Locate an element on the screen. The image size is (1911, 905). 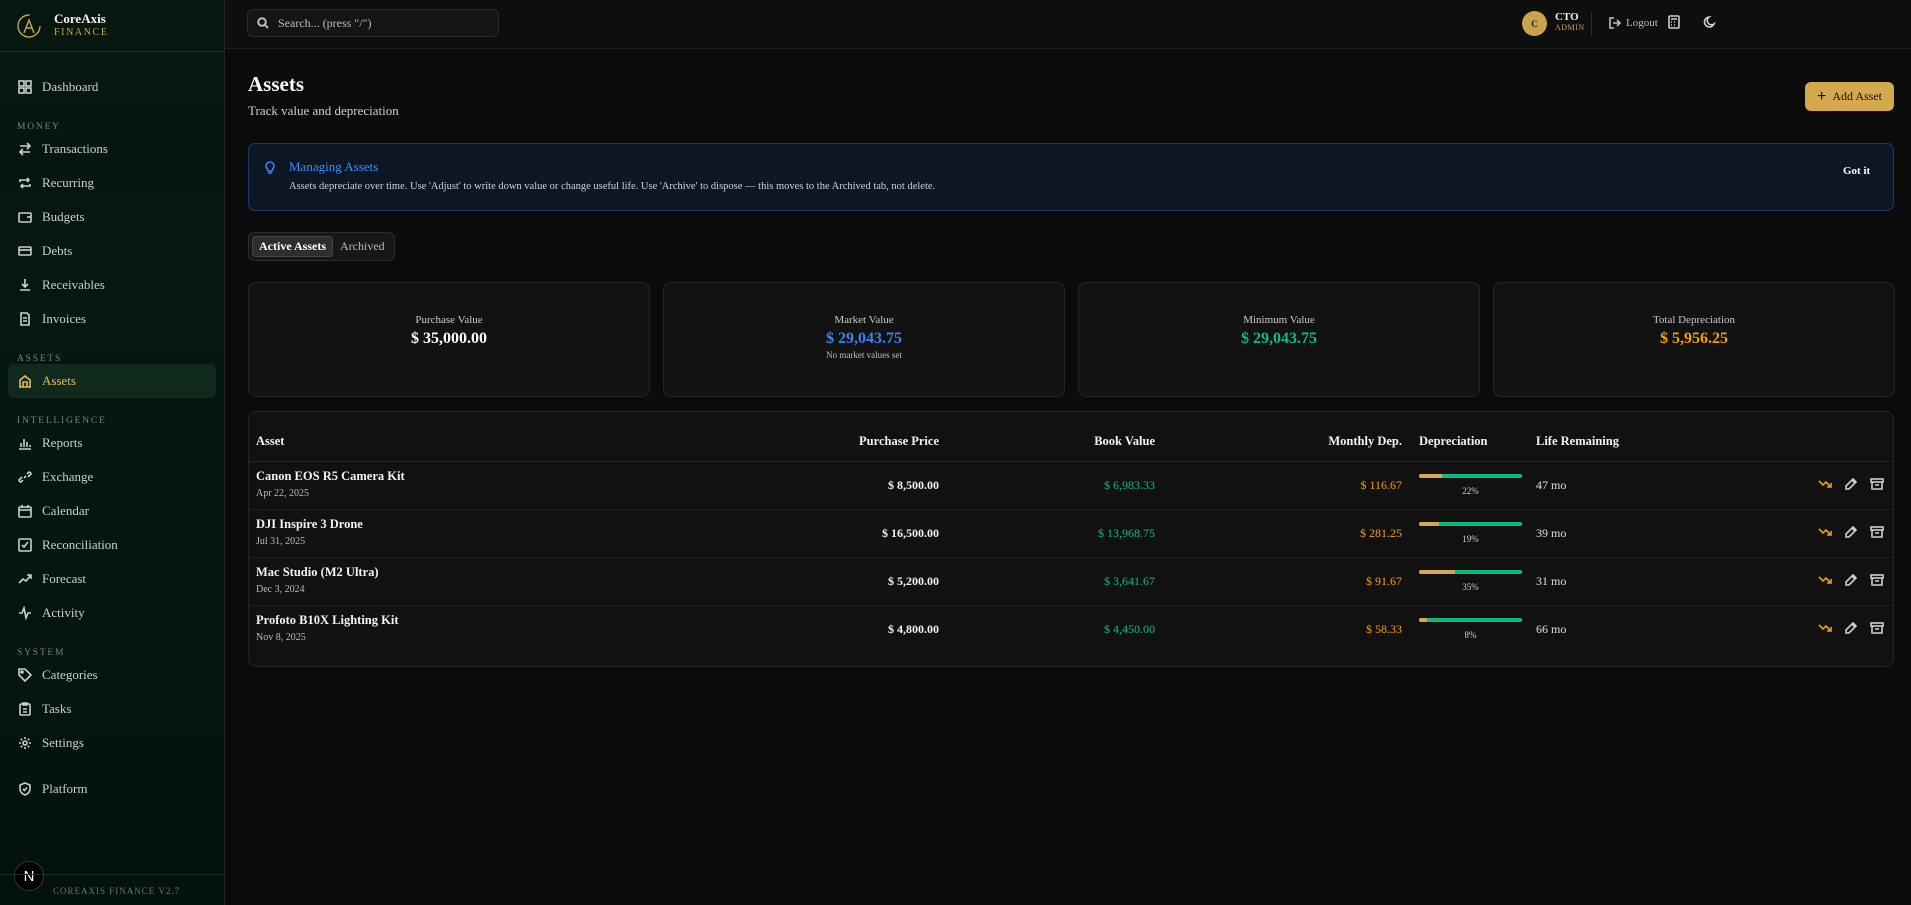
depreciation-percent: 35% is located at coordinates (1470, 587).